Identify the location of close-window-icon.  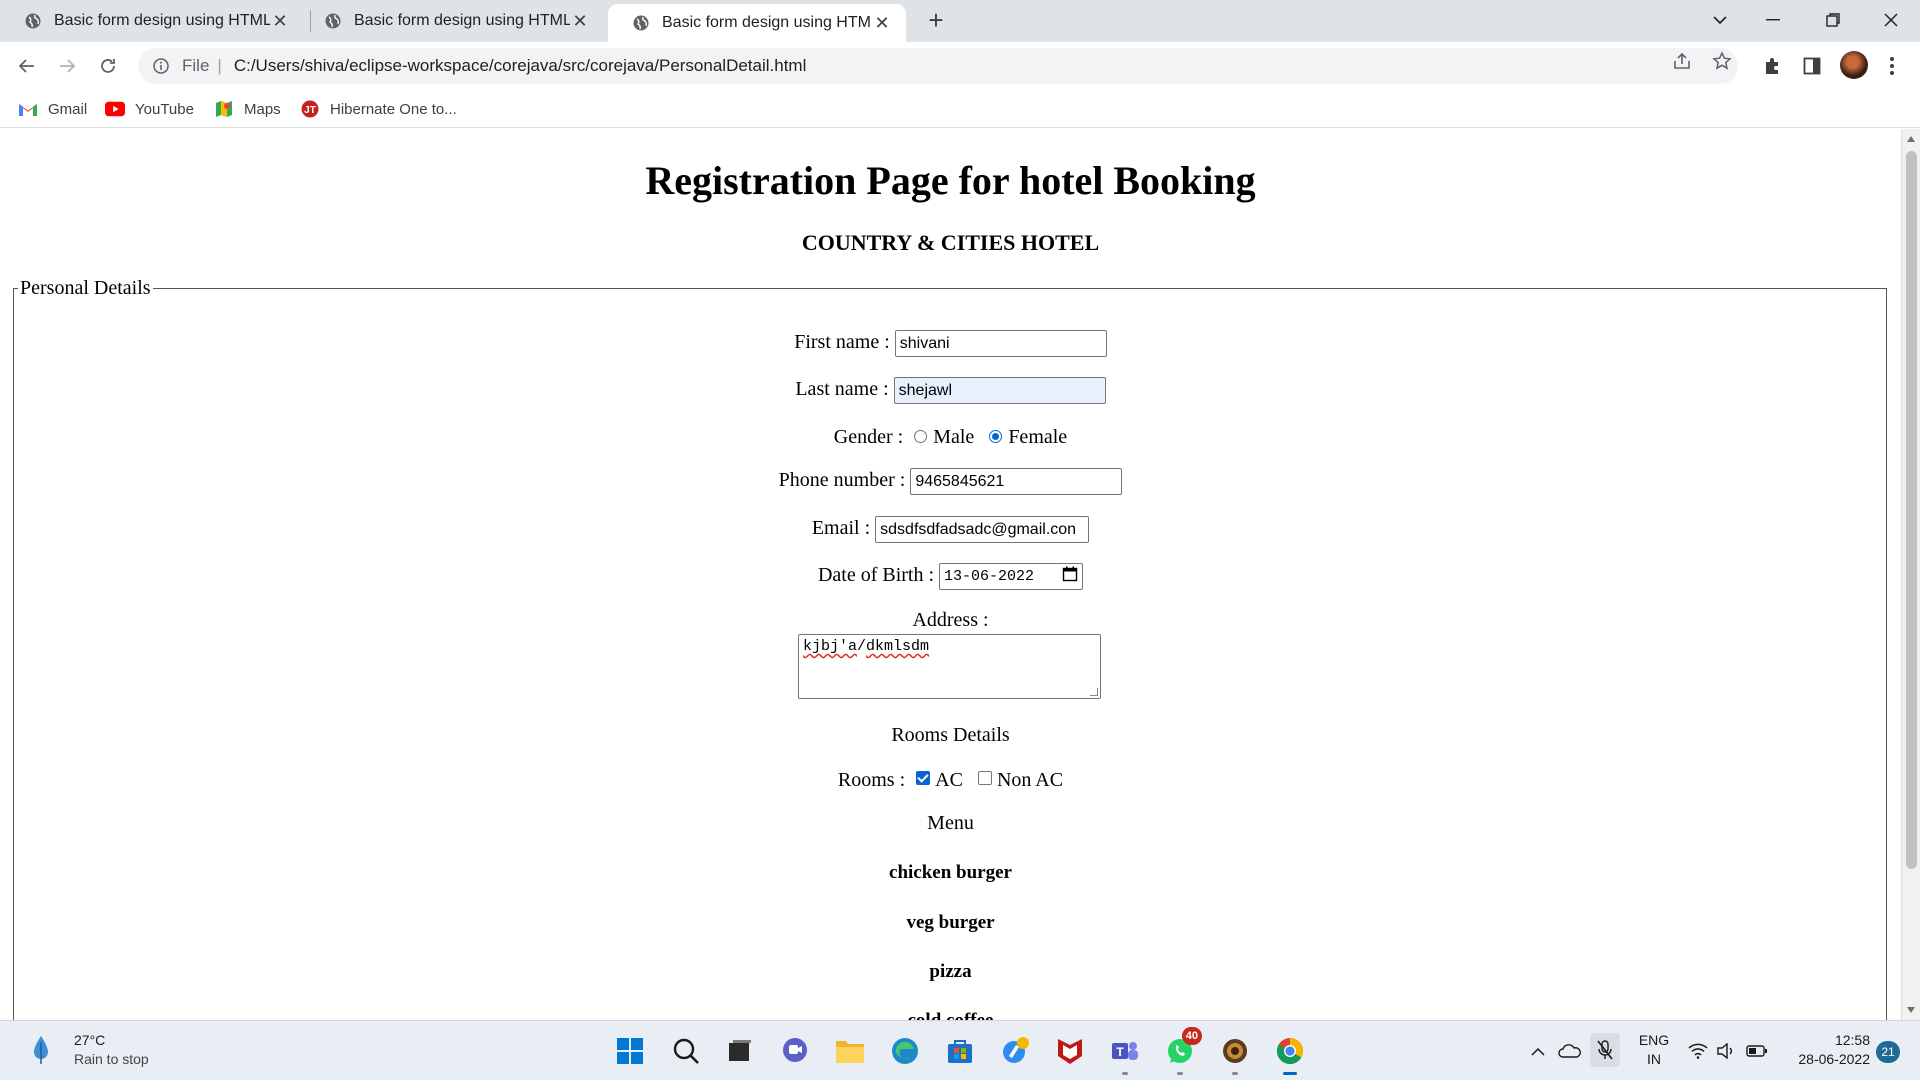
(1891, 20).